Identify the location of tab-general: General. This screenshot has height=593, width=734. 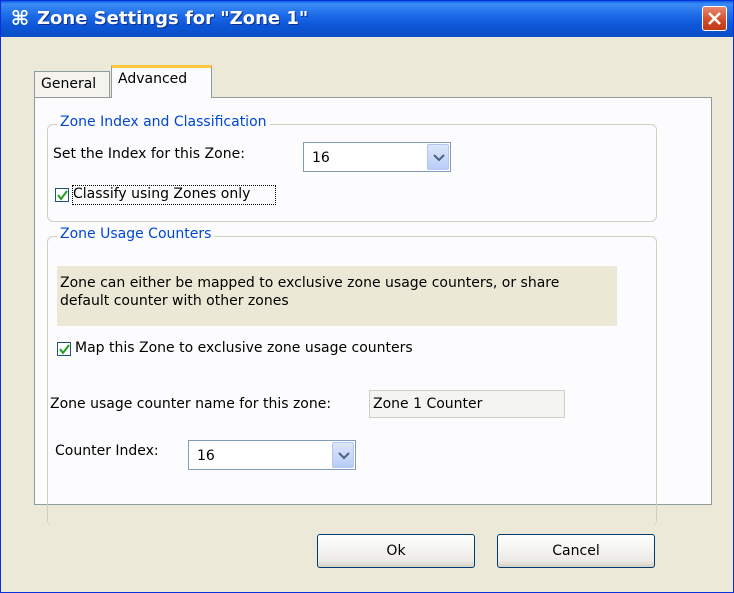
(72, 84).